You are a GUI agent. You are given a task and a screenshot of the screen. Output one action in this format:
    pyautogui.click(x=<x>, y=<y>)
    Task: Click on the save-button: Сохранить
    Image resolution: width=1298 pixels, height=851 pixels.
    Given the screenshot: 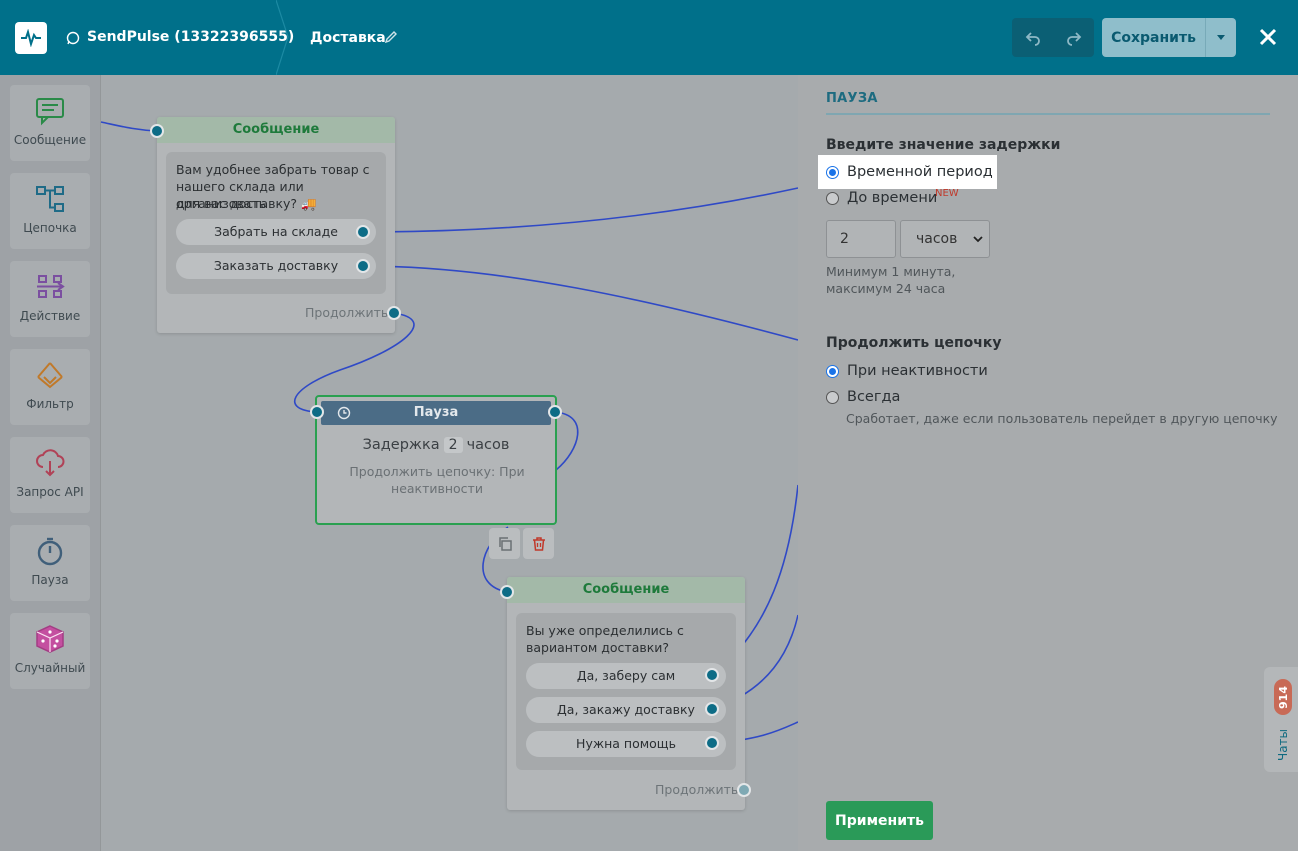 What is the action you would take?
    pyautogui.click(x=1153, y=37)
    